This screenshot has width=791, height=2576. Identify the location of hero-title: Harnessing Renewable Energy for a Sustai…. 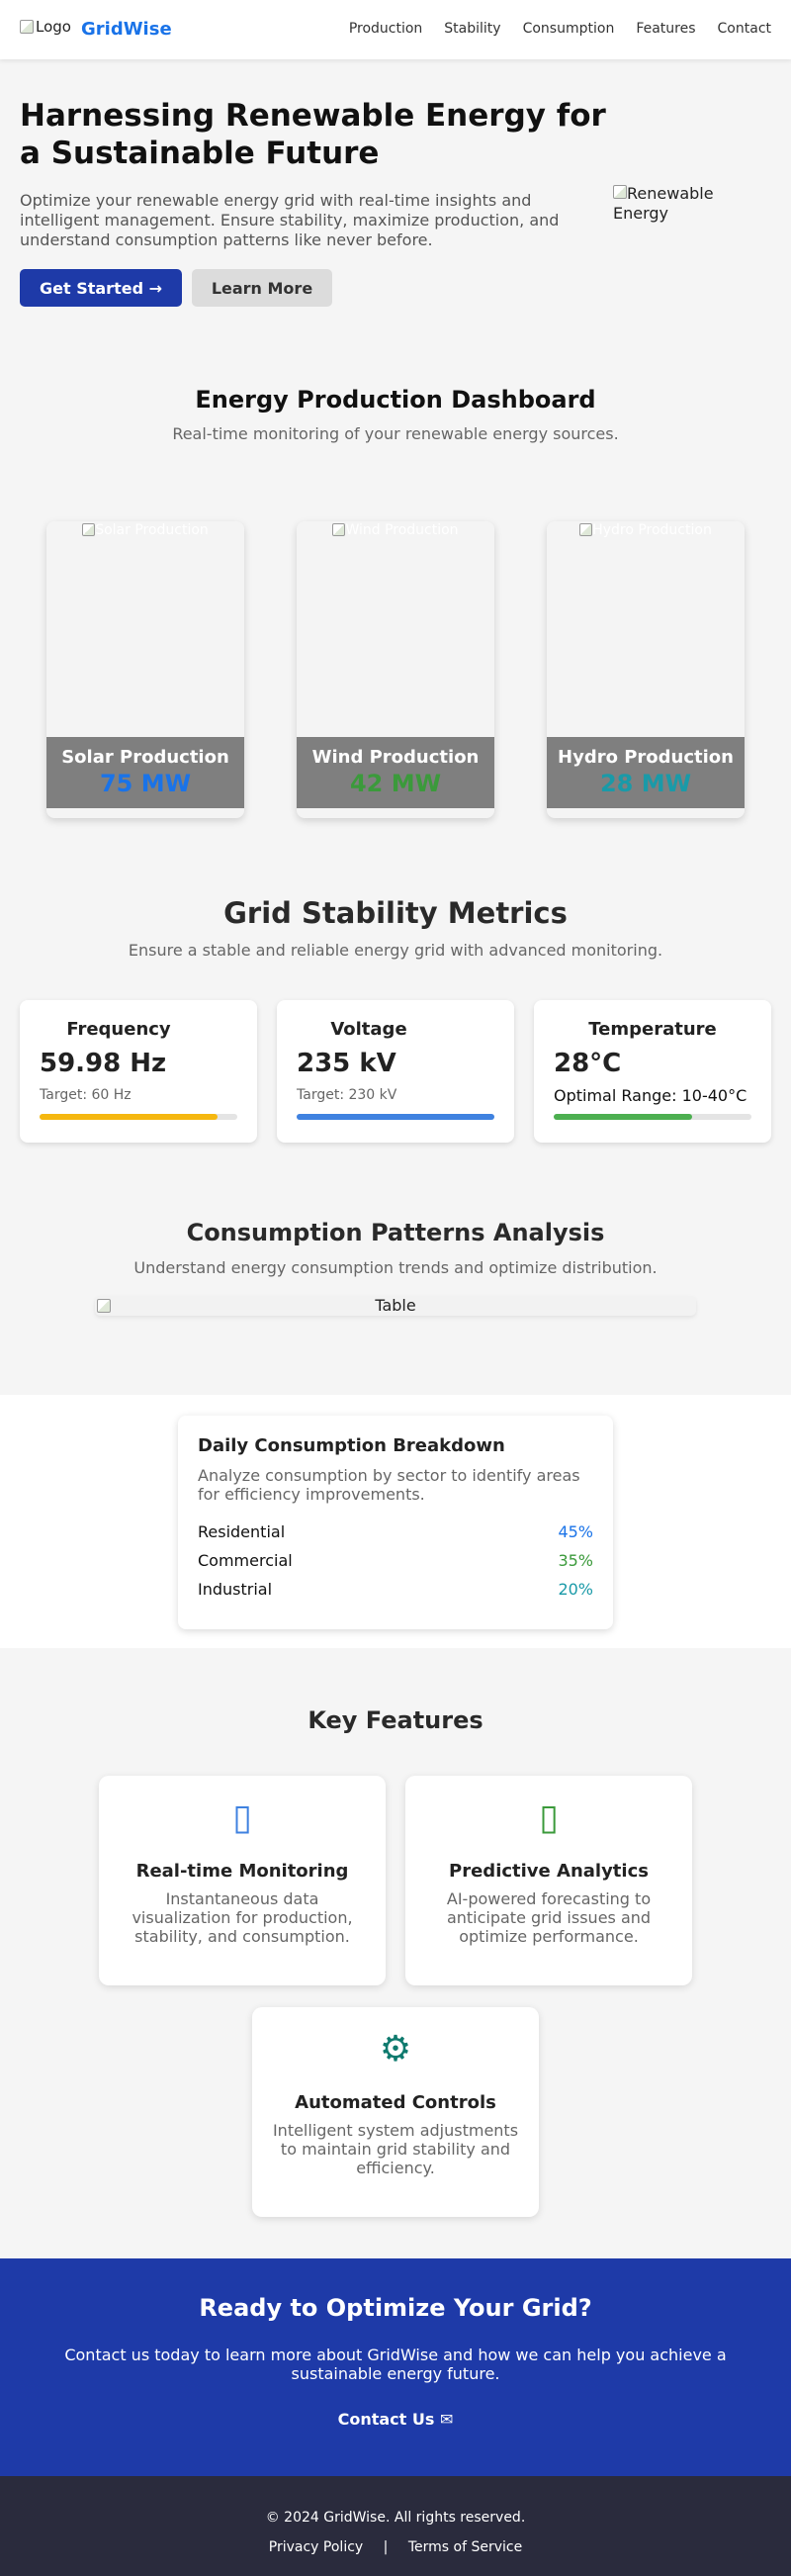
(313, 134).